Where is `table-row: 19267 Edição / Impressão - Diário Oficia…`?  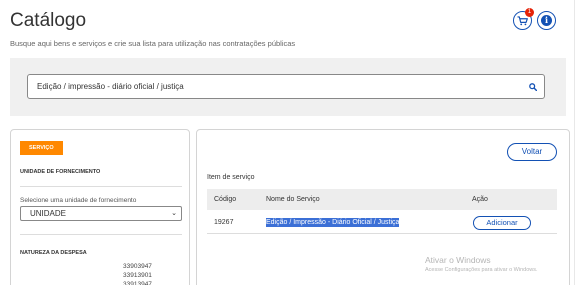
table-row: 19267 Edição / Impressão - Diário Oficia… is located at coordinates (382, 223).